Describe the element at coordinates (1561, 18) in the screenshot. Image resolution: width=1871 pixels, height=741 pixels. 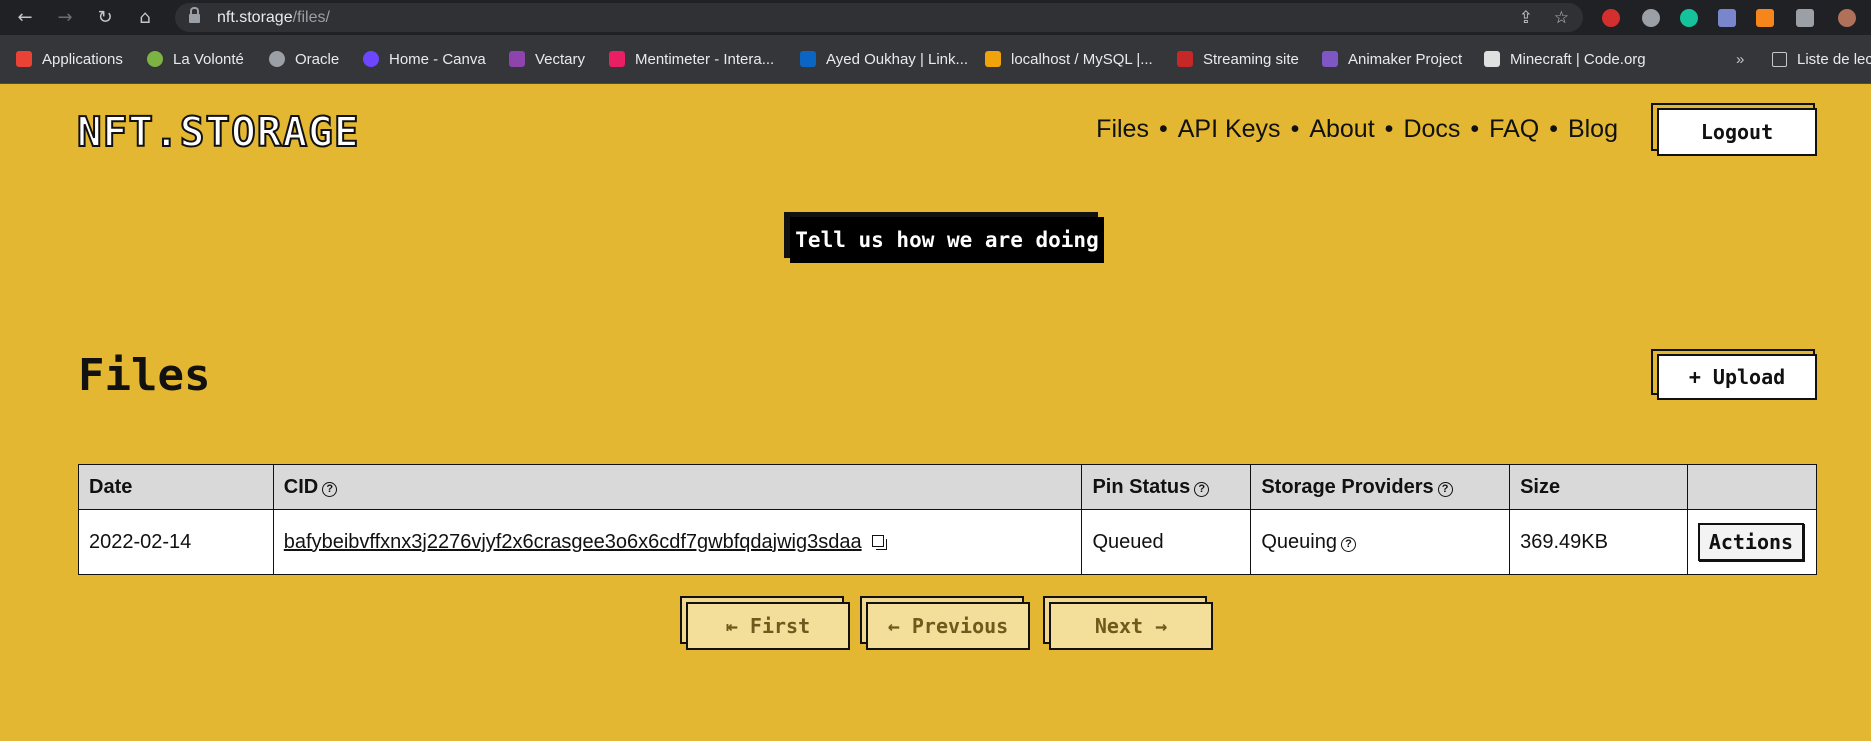
I see `bookmark-star-icon: ☆` at that location.